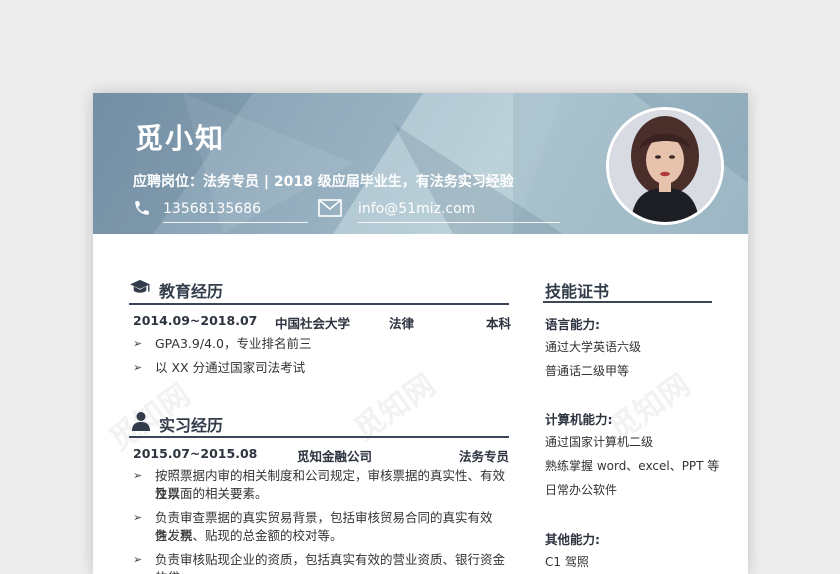 Image resolution: width=840 pixels, height=574 pixels. What do you see at coordinates (212, 209) in the screenshot?
I see `phone-number: 13568135686` at bounding box center [212, 209].